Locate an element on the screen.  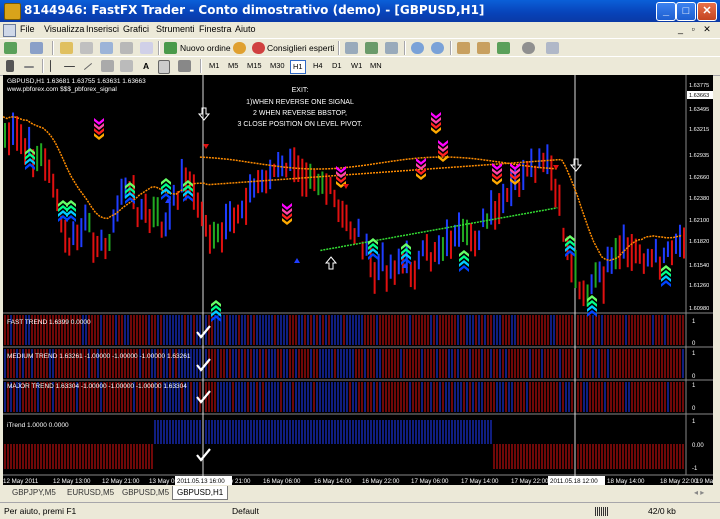
channel-icon is located at coordinates (107, 66).